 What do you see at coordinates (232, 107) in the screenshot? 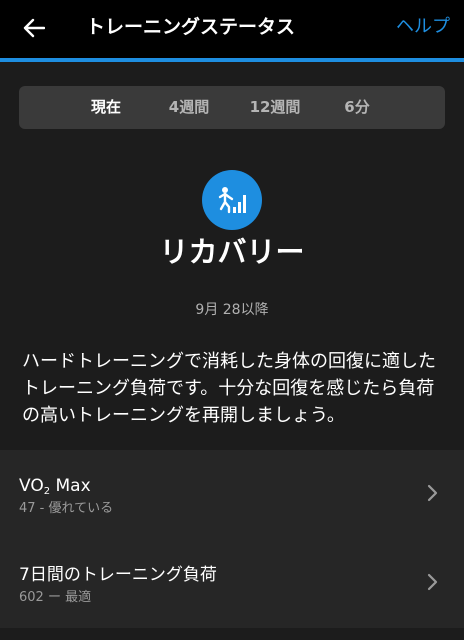
I see `period-segmented-control: 現在 4週間 12週間 6分` at bounding box center [232, 107].